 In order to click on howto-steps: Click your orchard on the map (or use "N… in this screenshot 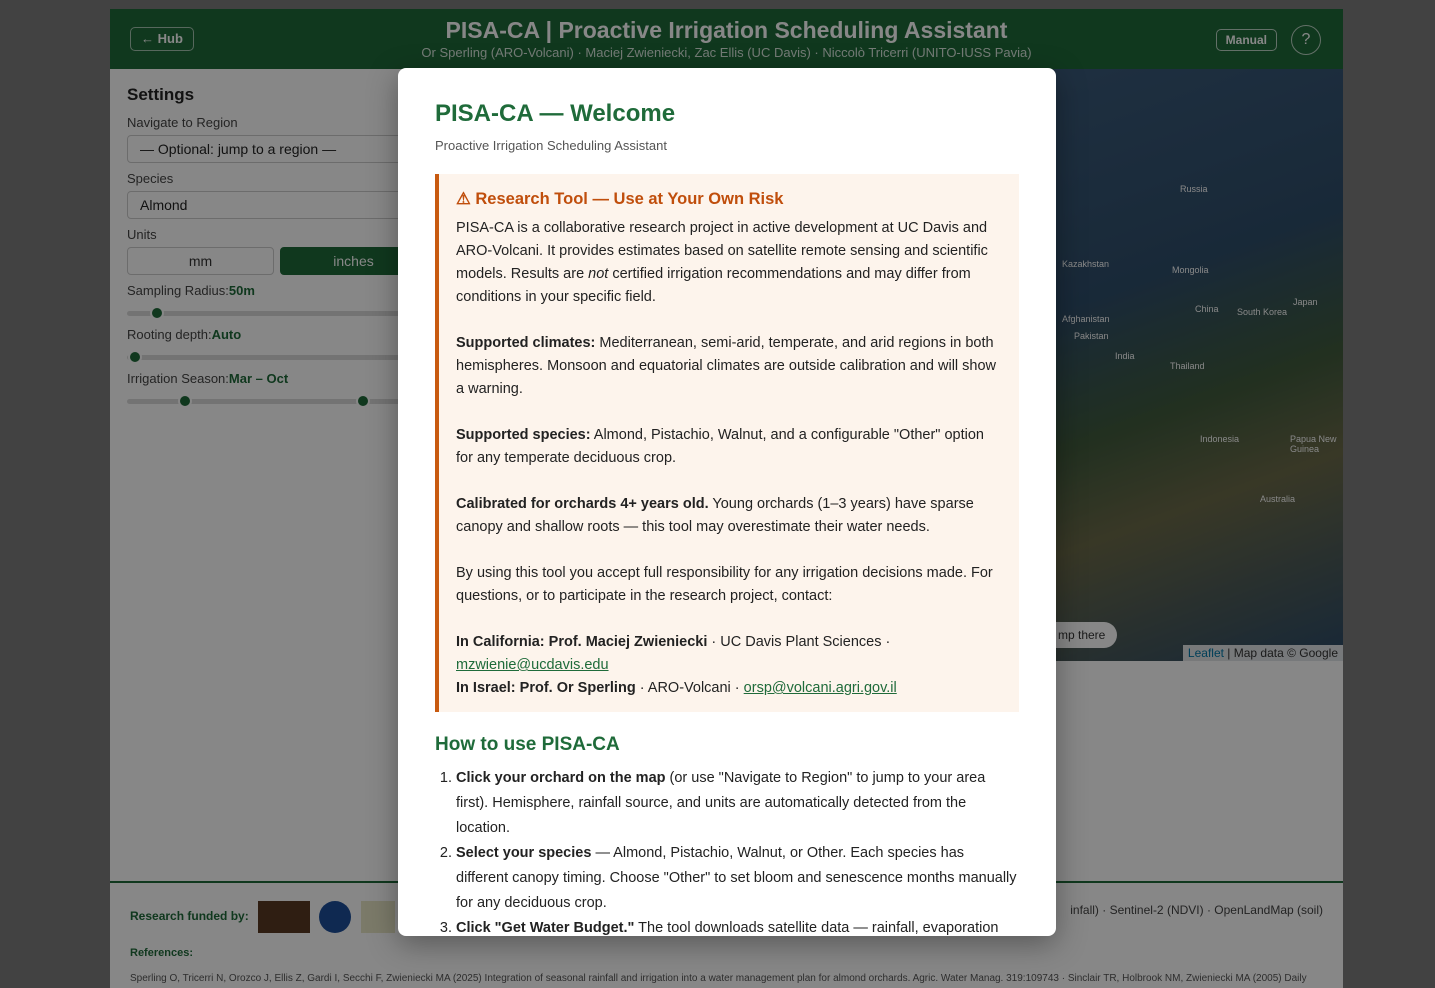, I will do `click(727, 851)`.